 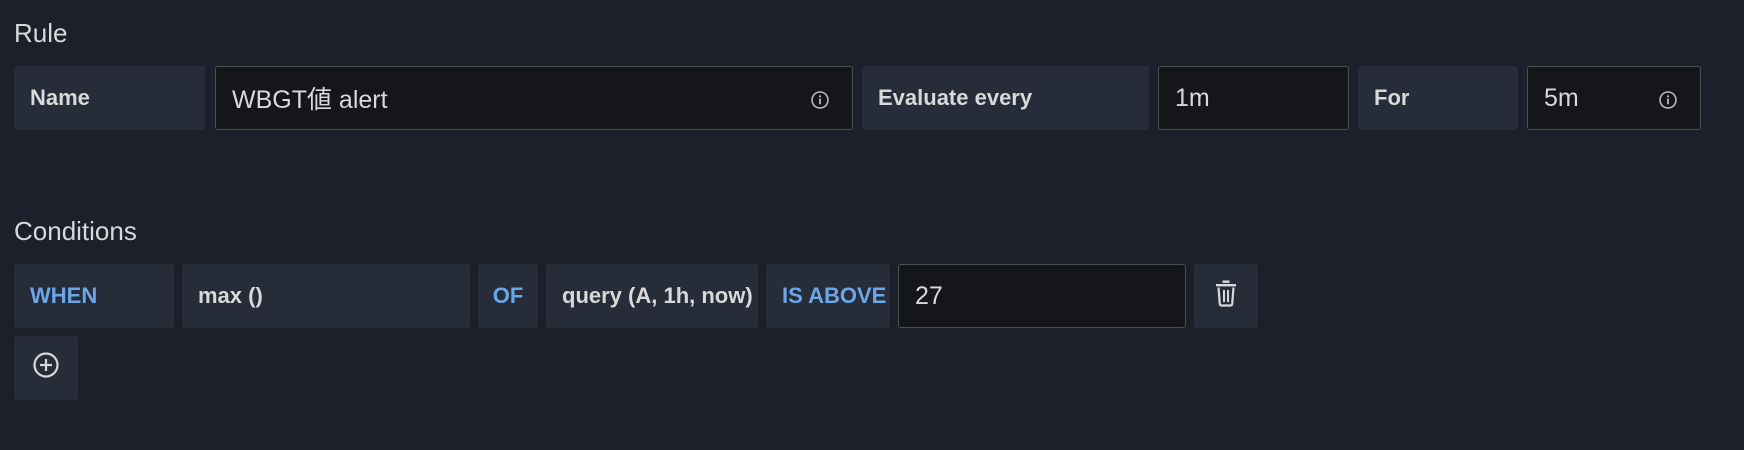 I want to click on delete-condition-button, so click(x=1226, y=296).